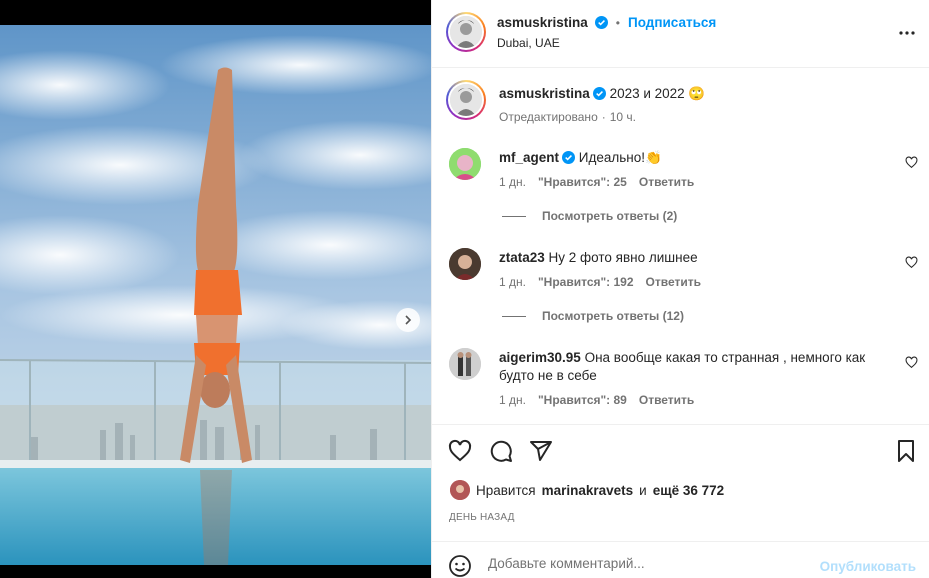  I want to click on comment-author: ztata23, so click(522, 257).